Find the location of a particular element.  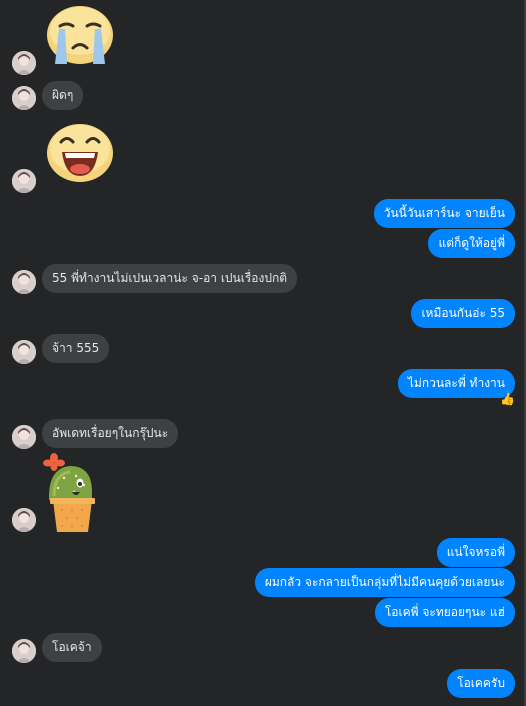

incoming-message: อัพเดทเรื่อยๆในกรุ๊ปนะ is located at coordinates (110, 433).